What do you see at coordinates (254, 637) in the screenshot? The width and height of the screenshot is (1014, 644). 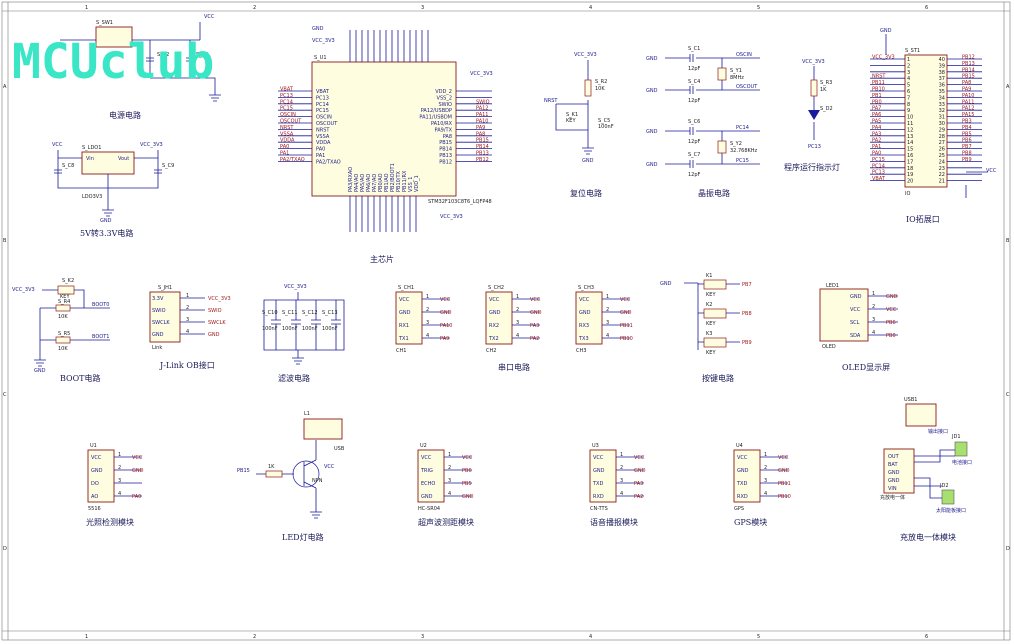 I see `frame-col-bottom-2: 2` at bounding box center [254, 637].